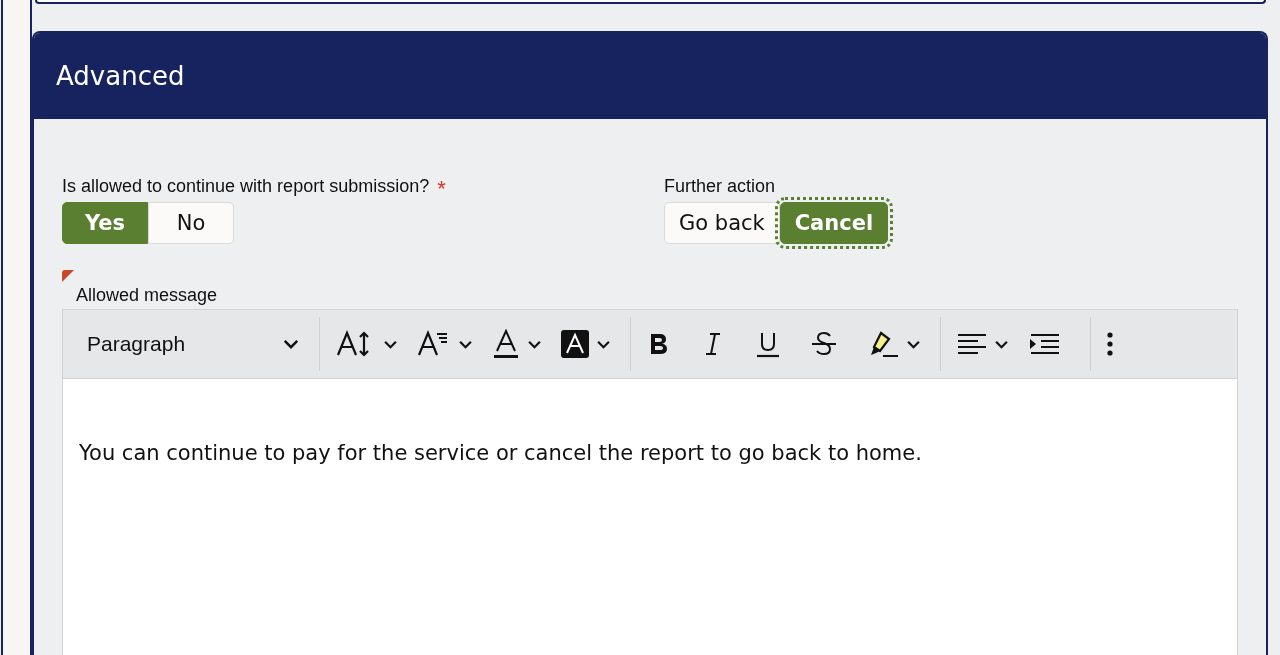 This screenshot has width=1280, height=655. I want to click on toggle-option: Go back, so click(722, 223).